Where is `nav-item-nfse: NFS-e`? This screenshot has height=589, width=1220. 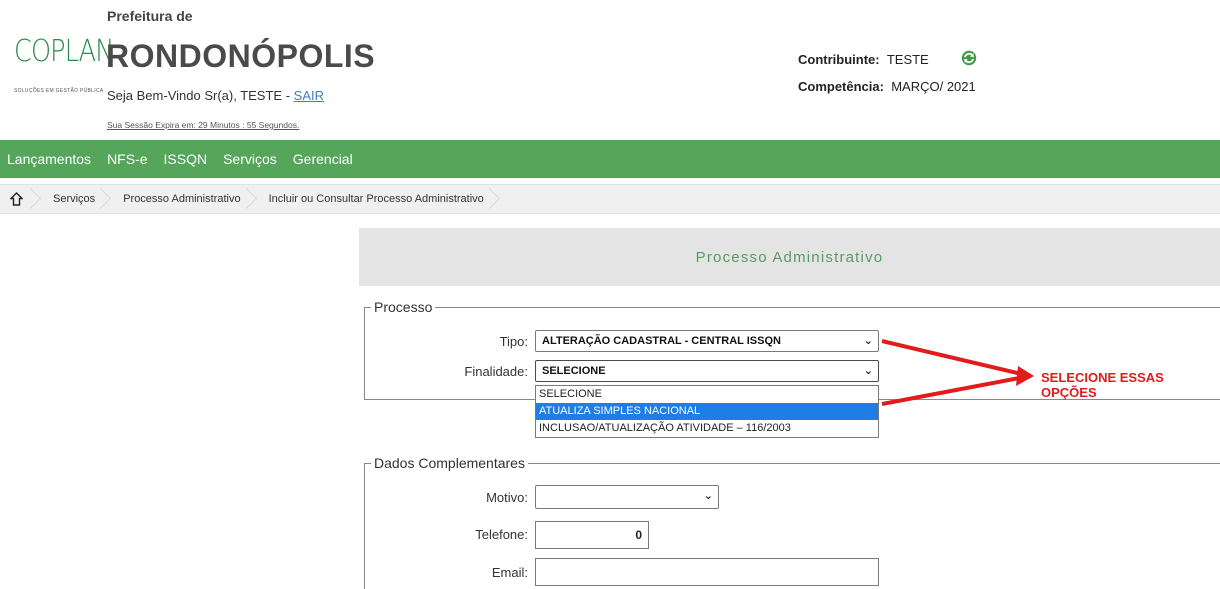
nav-item-nfse: NFS-e is located at coordinates (127, 159).